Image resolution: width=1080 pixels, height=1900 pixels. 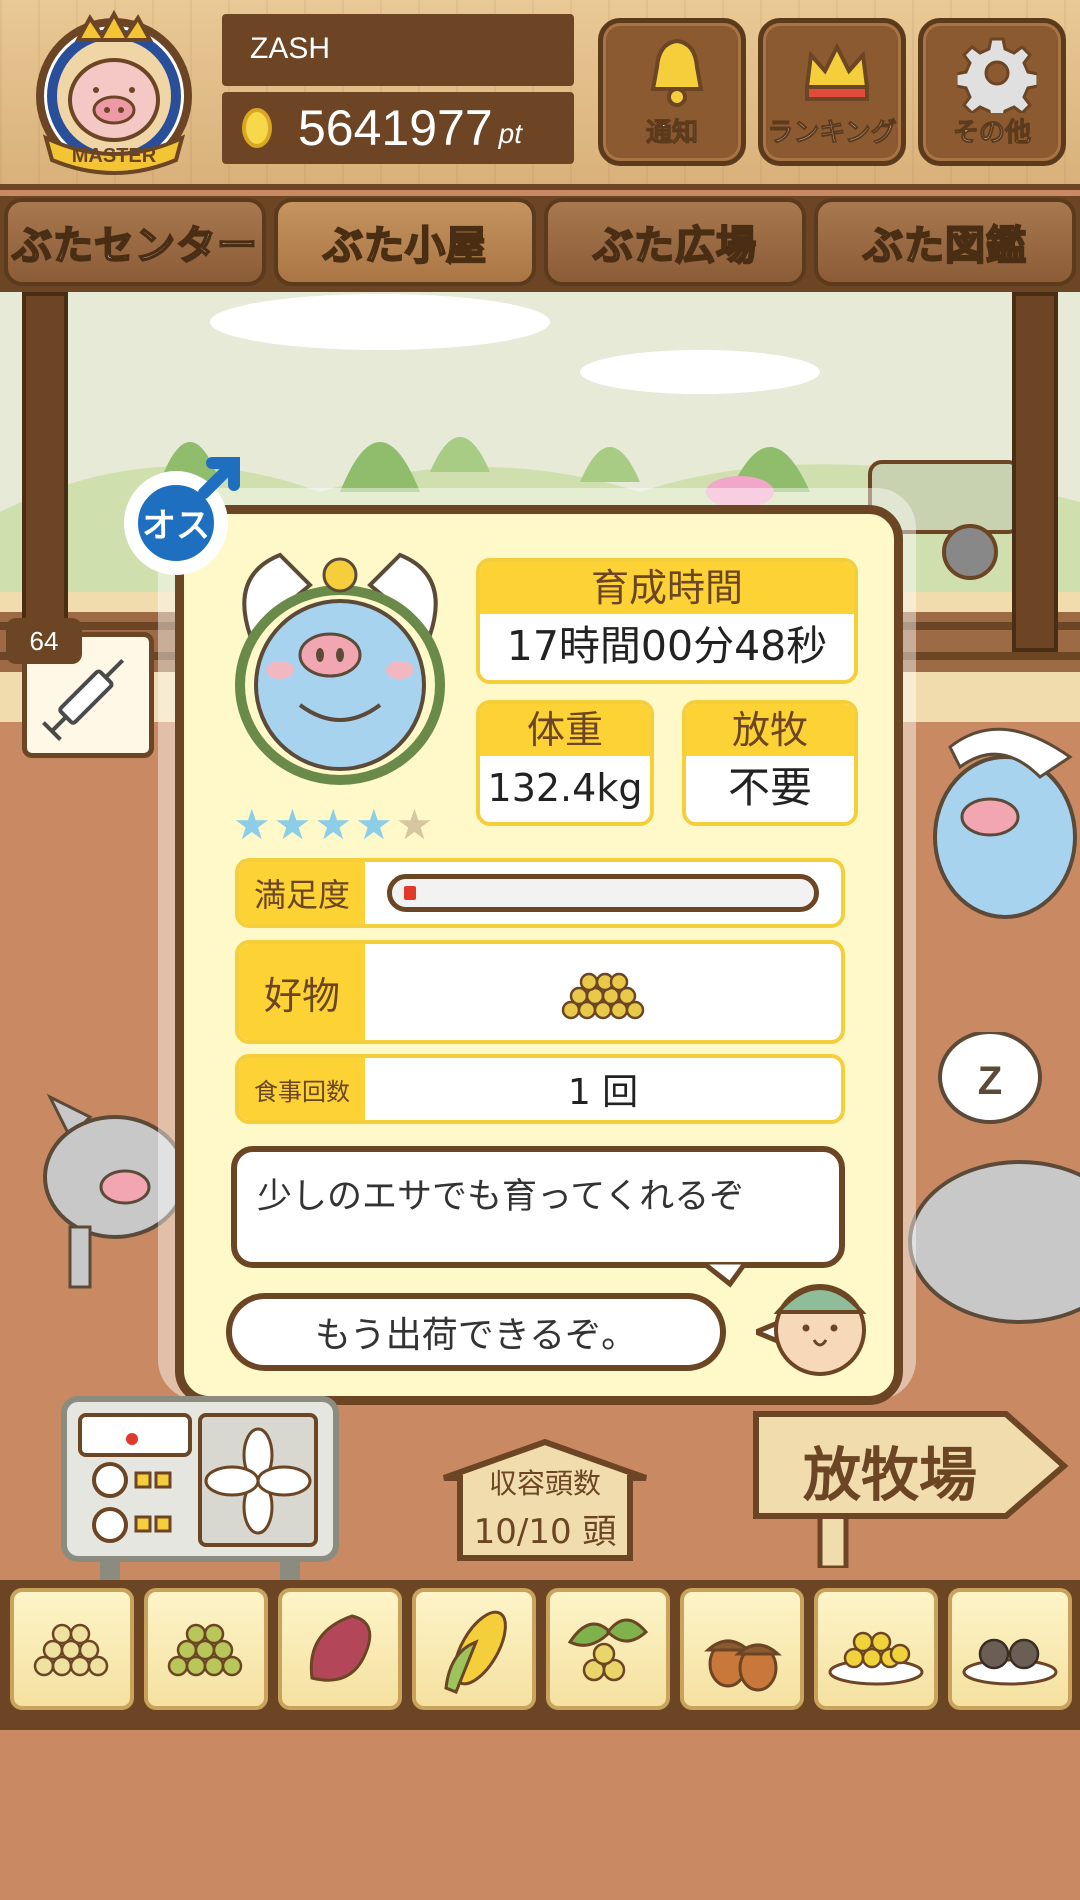 What do you see at coordinates (135, 242) in the screenshot?
I see `tab-buta-center: ぶたセンター` at bounding box center [135, 242].